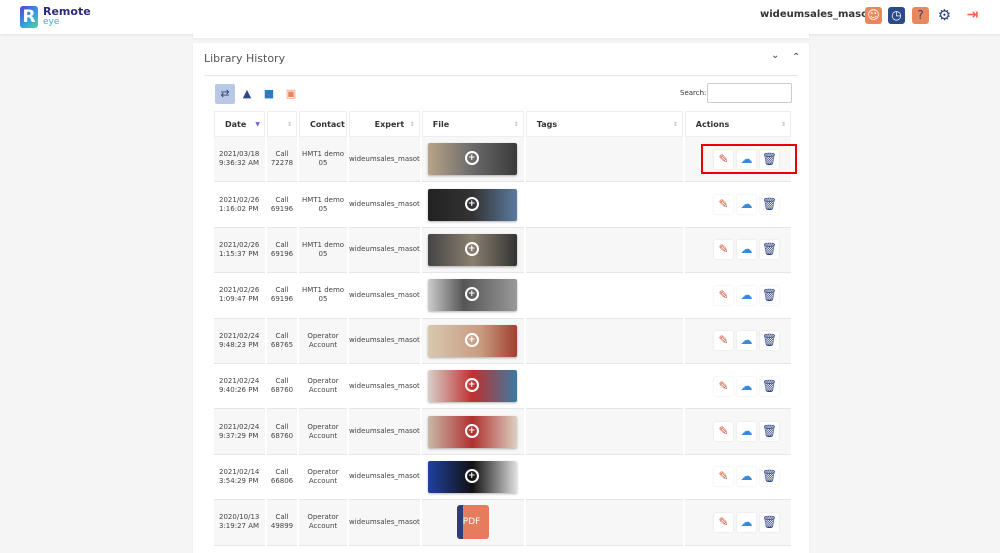 The image size is (1000, 553). I want to click on date-cell: 2021/02/24 9:37:29 PM, so click(239, 432).